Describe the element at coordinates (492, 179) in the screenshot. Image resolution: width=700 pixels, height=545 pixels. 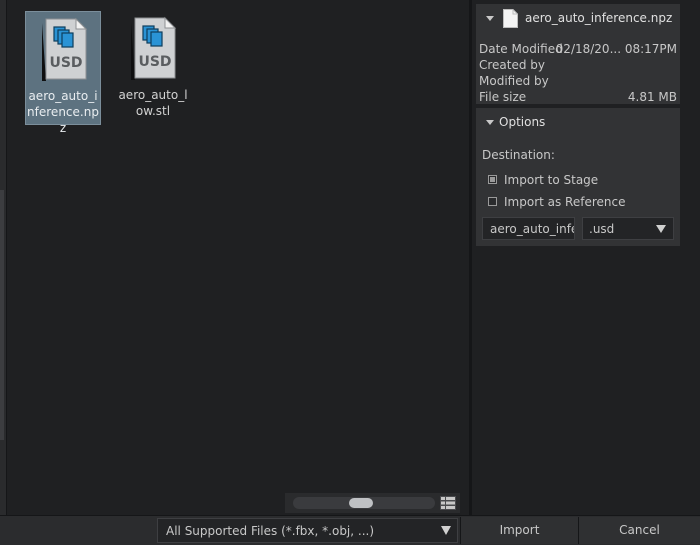
I see `import-to-stage-radio` at that location.